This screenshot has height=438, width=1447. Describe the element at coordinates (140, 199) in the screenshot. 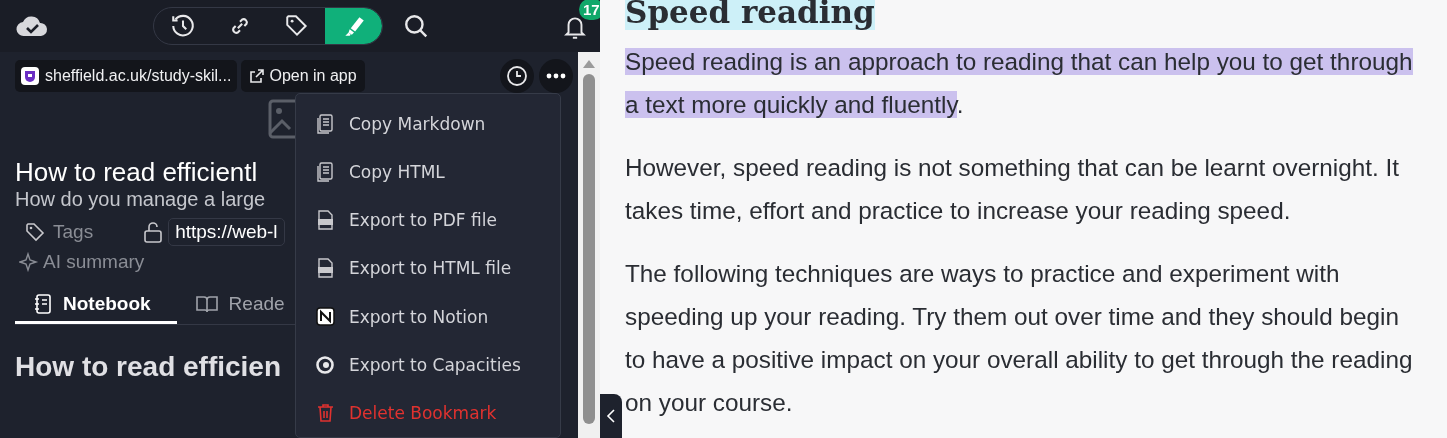

I see `bookmark-subtitle: How do you manage a large` at that location.